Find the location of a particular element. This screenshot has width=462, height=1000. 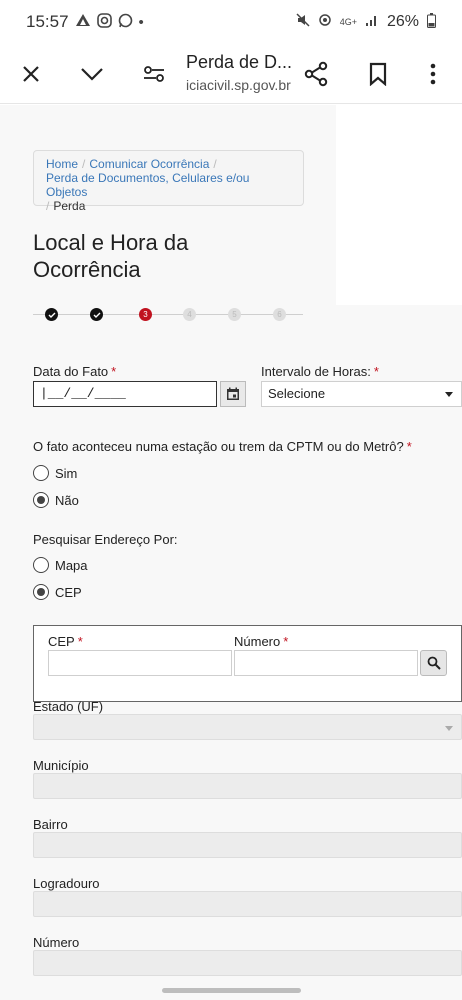

bookmark-icon is located at coordinates (378, 74).